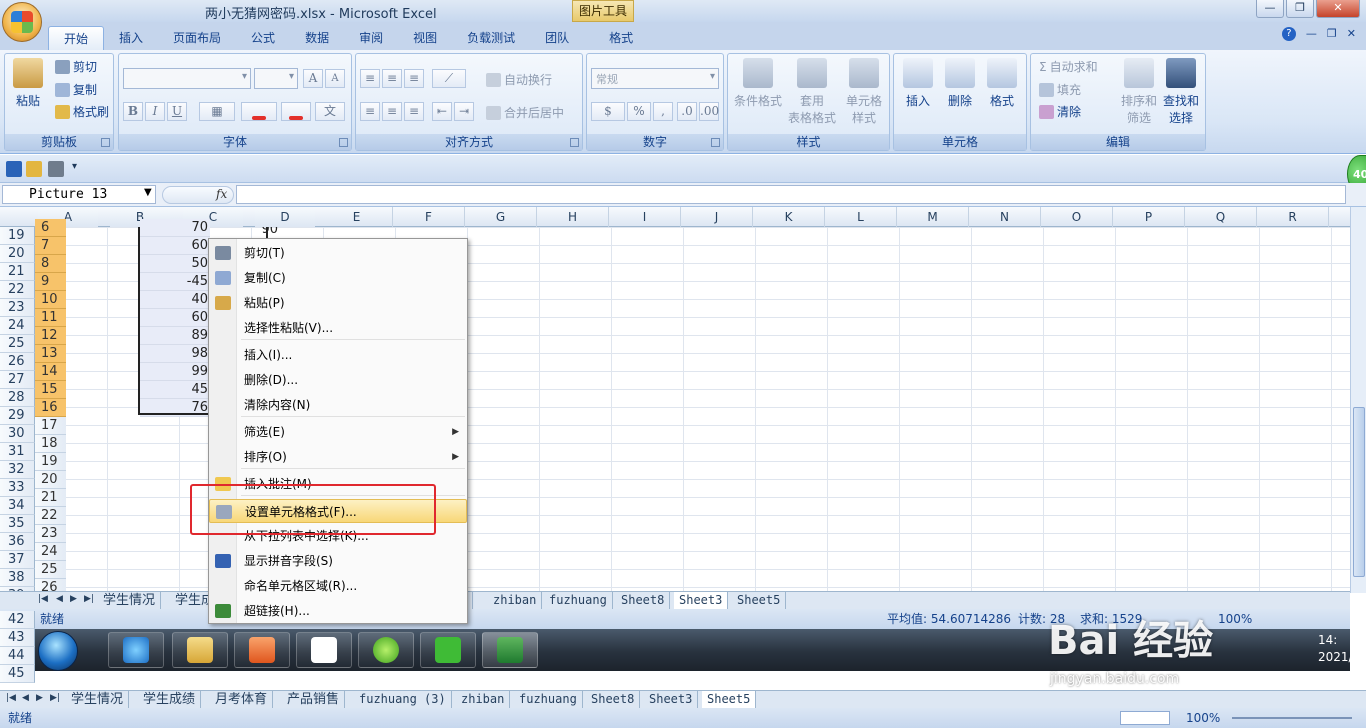 The width and height of the screenshot is (1366, 728). I want to click on format-painter-button: 格式刷, so click(82, 111).